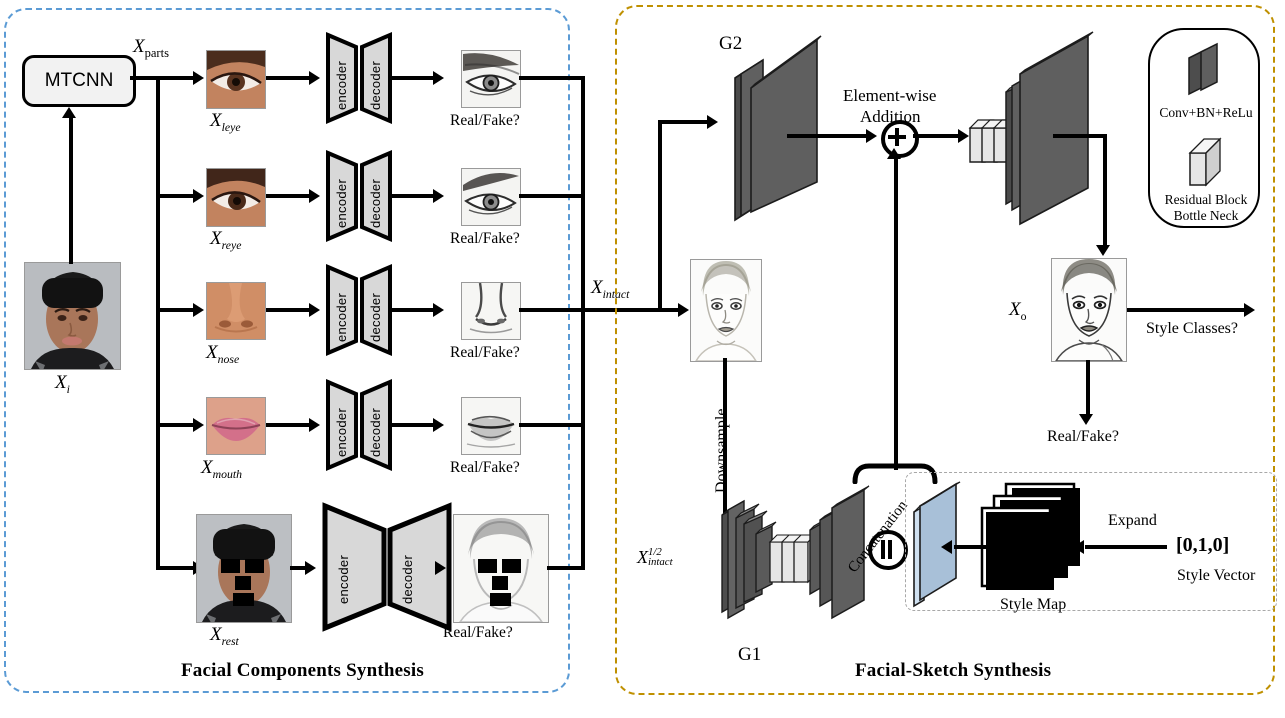 The height and width of the screenshot is (718, 1285). I want to click on nose-sketch-thumbnail, so click(491, 311).